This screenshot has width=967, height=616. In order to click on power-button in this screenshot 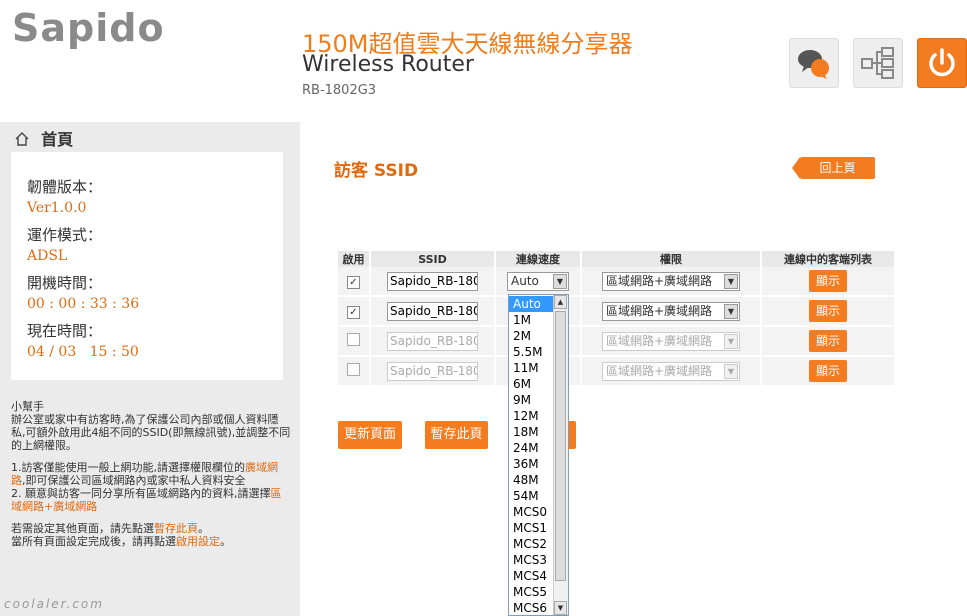, I will do `click(942, 63)`.